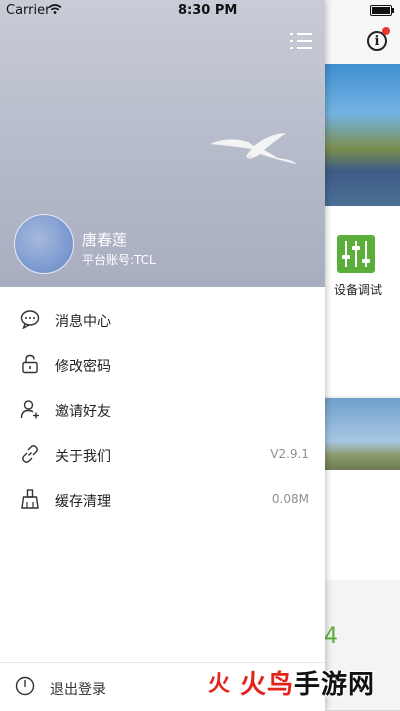 The height and width of the screenshot is (711, 400). I want to click on menu-item-clear-cache: 缓存清理 0.08M, so click(162, 499).